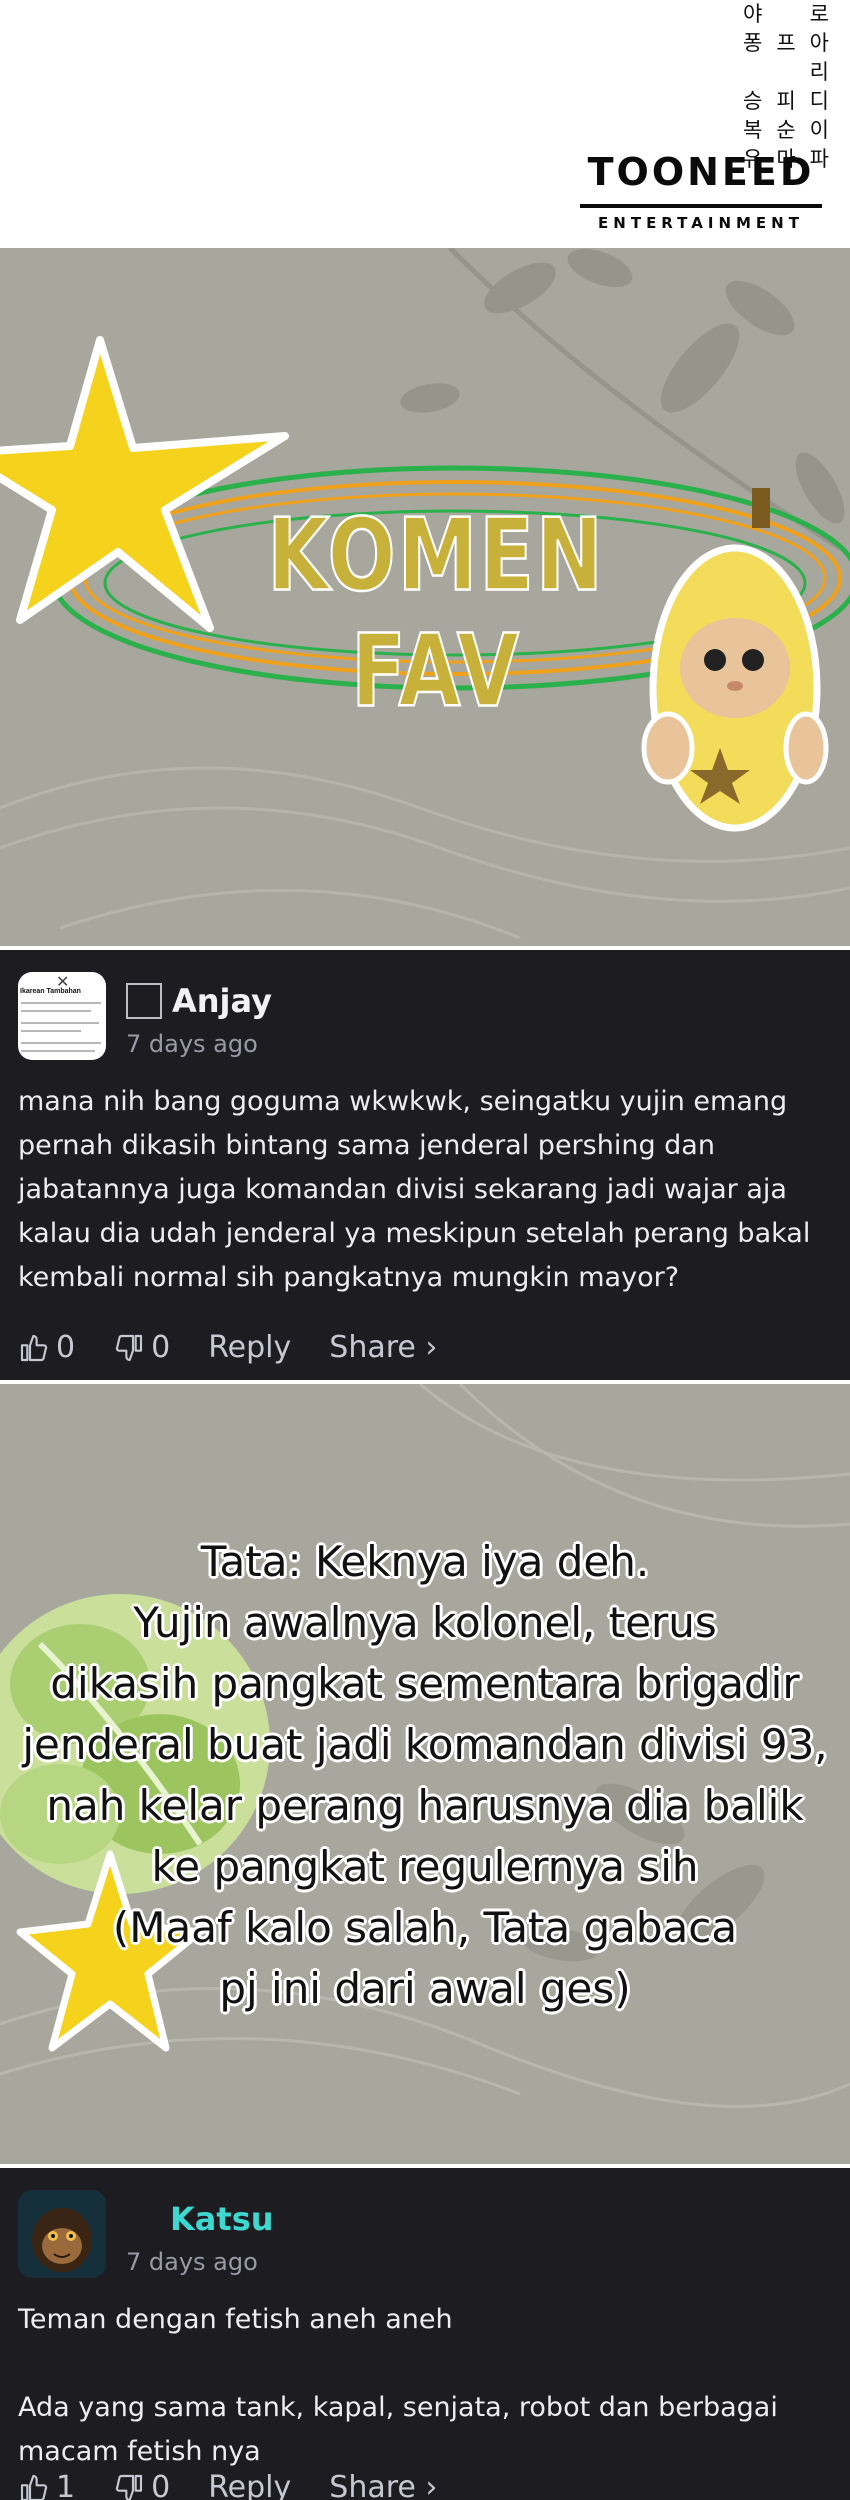  Describe the element at coordinates (66, 2485) in the screenshot. I see `like-count: 1` at that location.